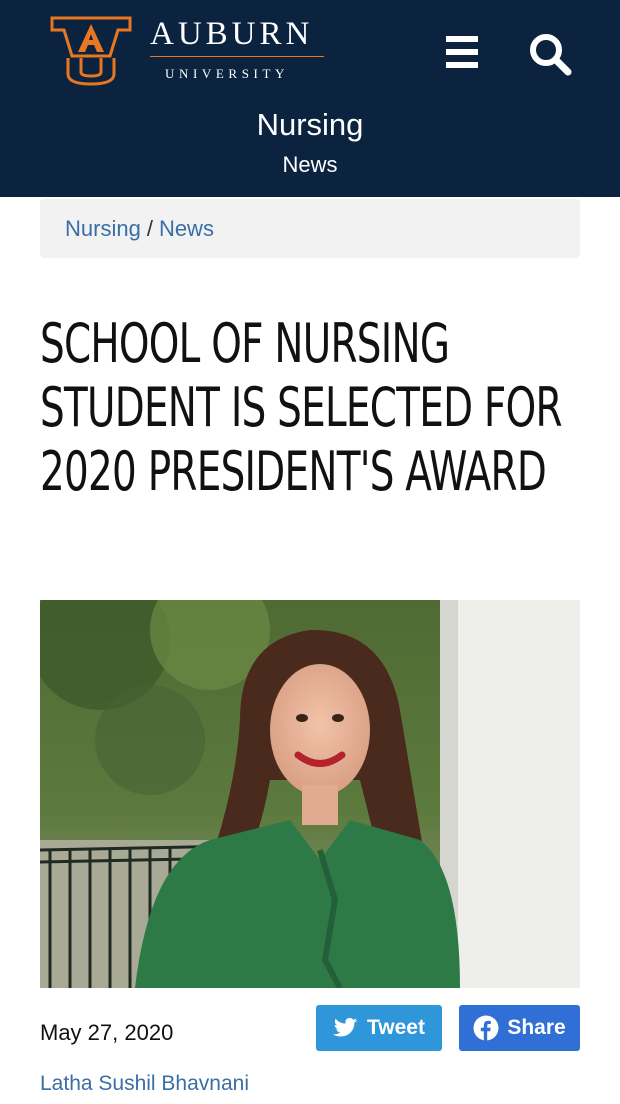 The height and width of the screenshot is (1104, 620). What do you see at coordinates (486, 1028) in the screenshot?
I see `facebook-icon` at bounding box center [486, 1028].